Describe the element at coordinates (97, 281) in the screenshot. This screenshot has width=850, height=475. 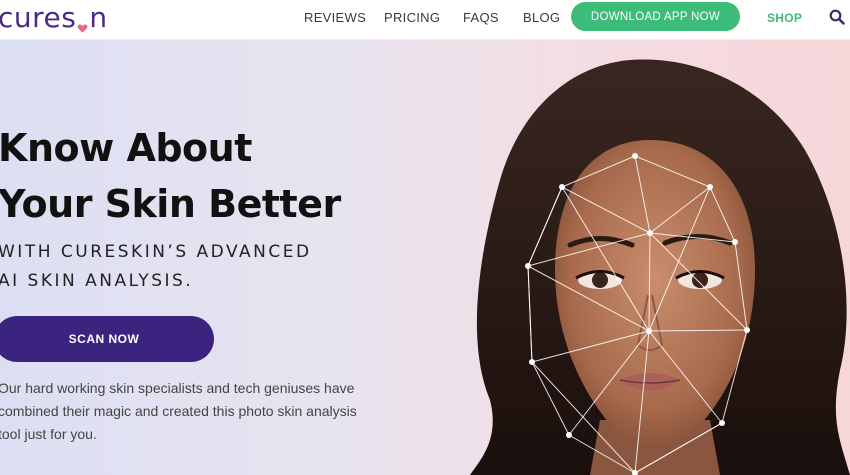
I see `hero-subtitle-line2: AI SKIN ANALYSIS.` at that location.